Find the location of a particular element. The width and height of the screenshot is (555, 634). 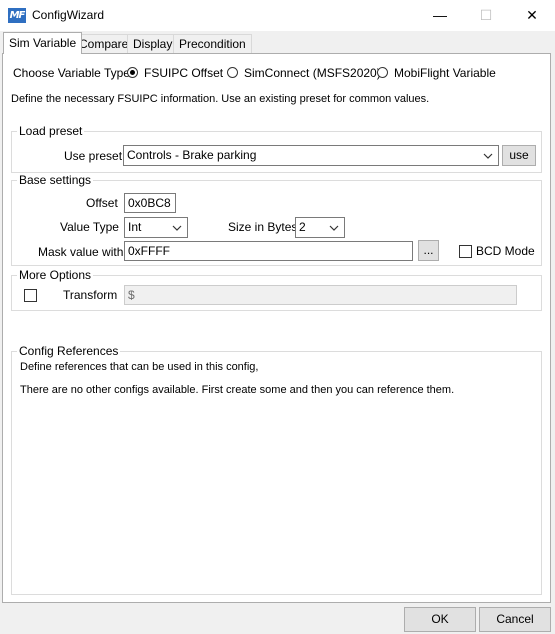

maximize-icon: ☐ is located at coordinates (486, 15).